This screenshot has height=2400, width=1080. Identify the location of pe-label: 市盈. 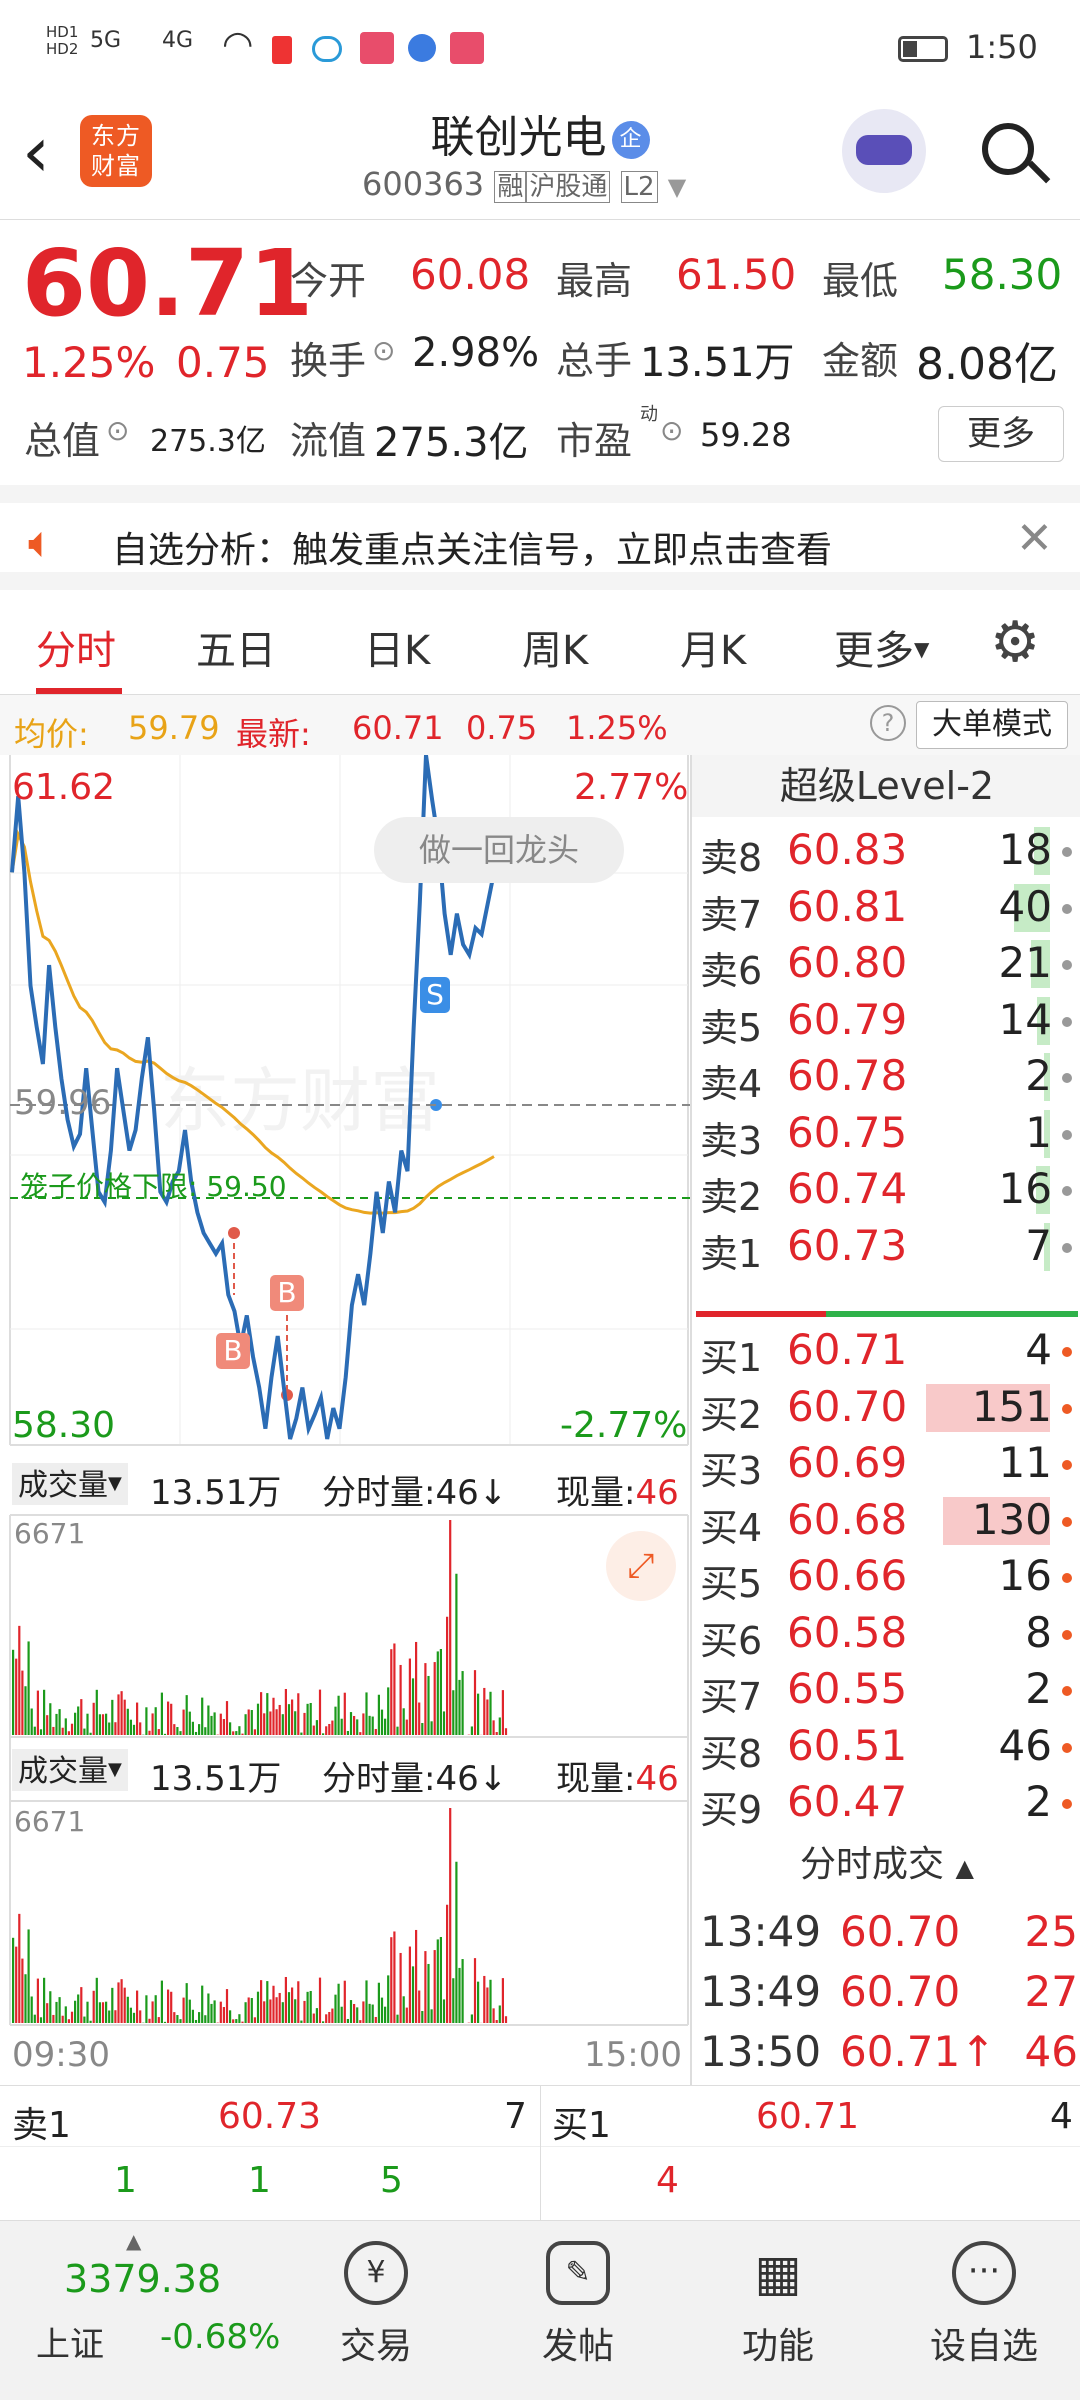
(594, 441).